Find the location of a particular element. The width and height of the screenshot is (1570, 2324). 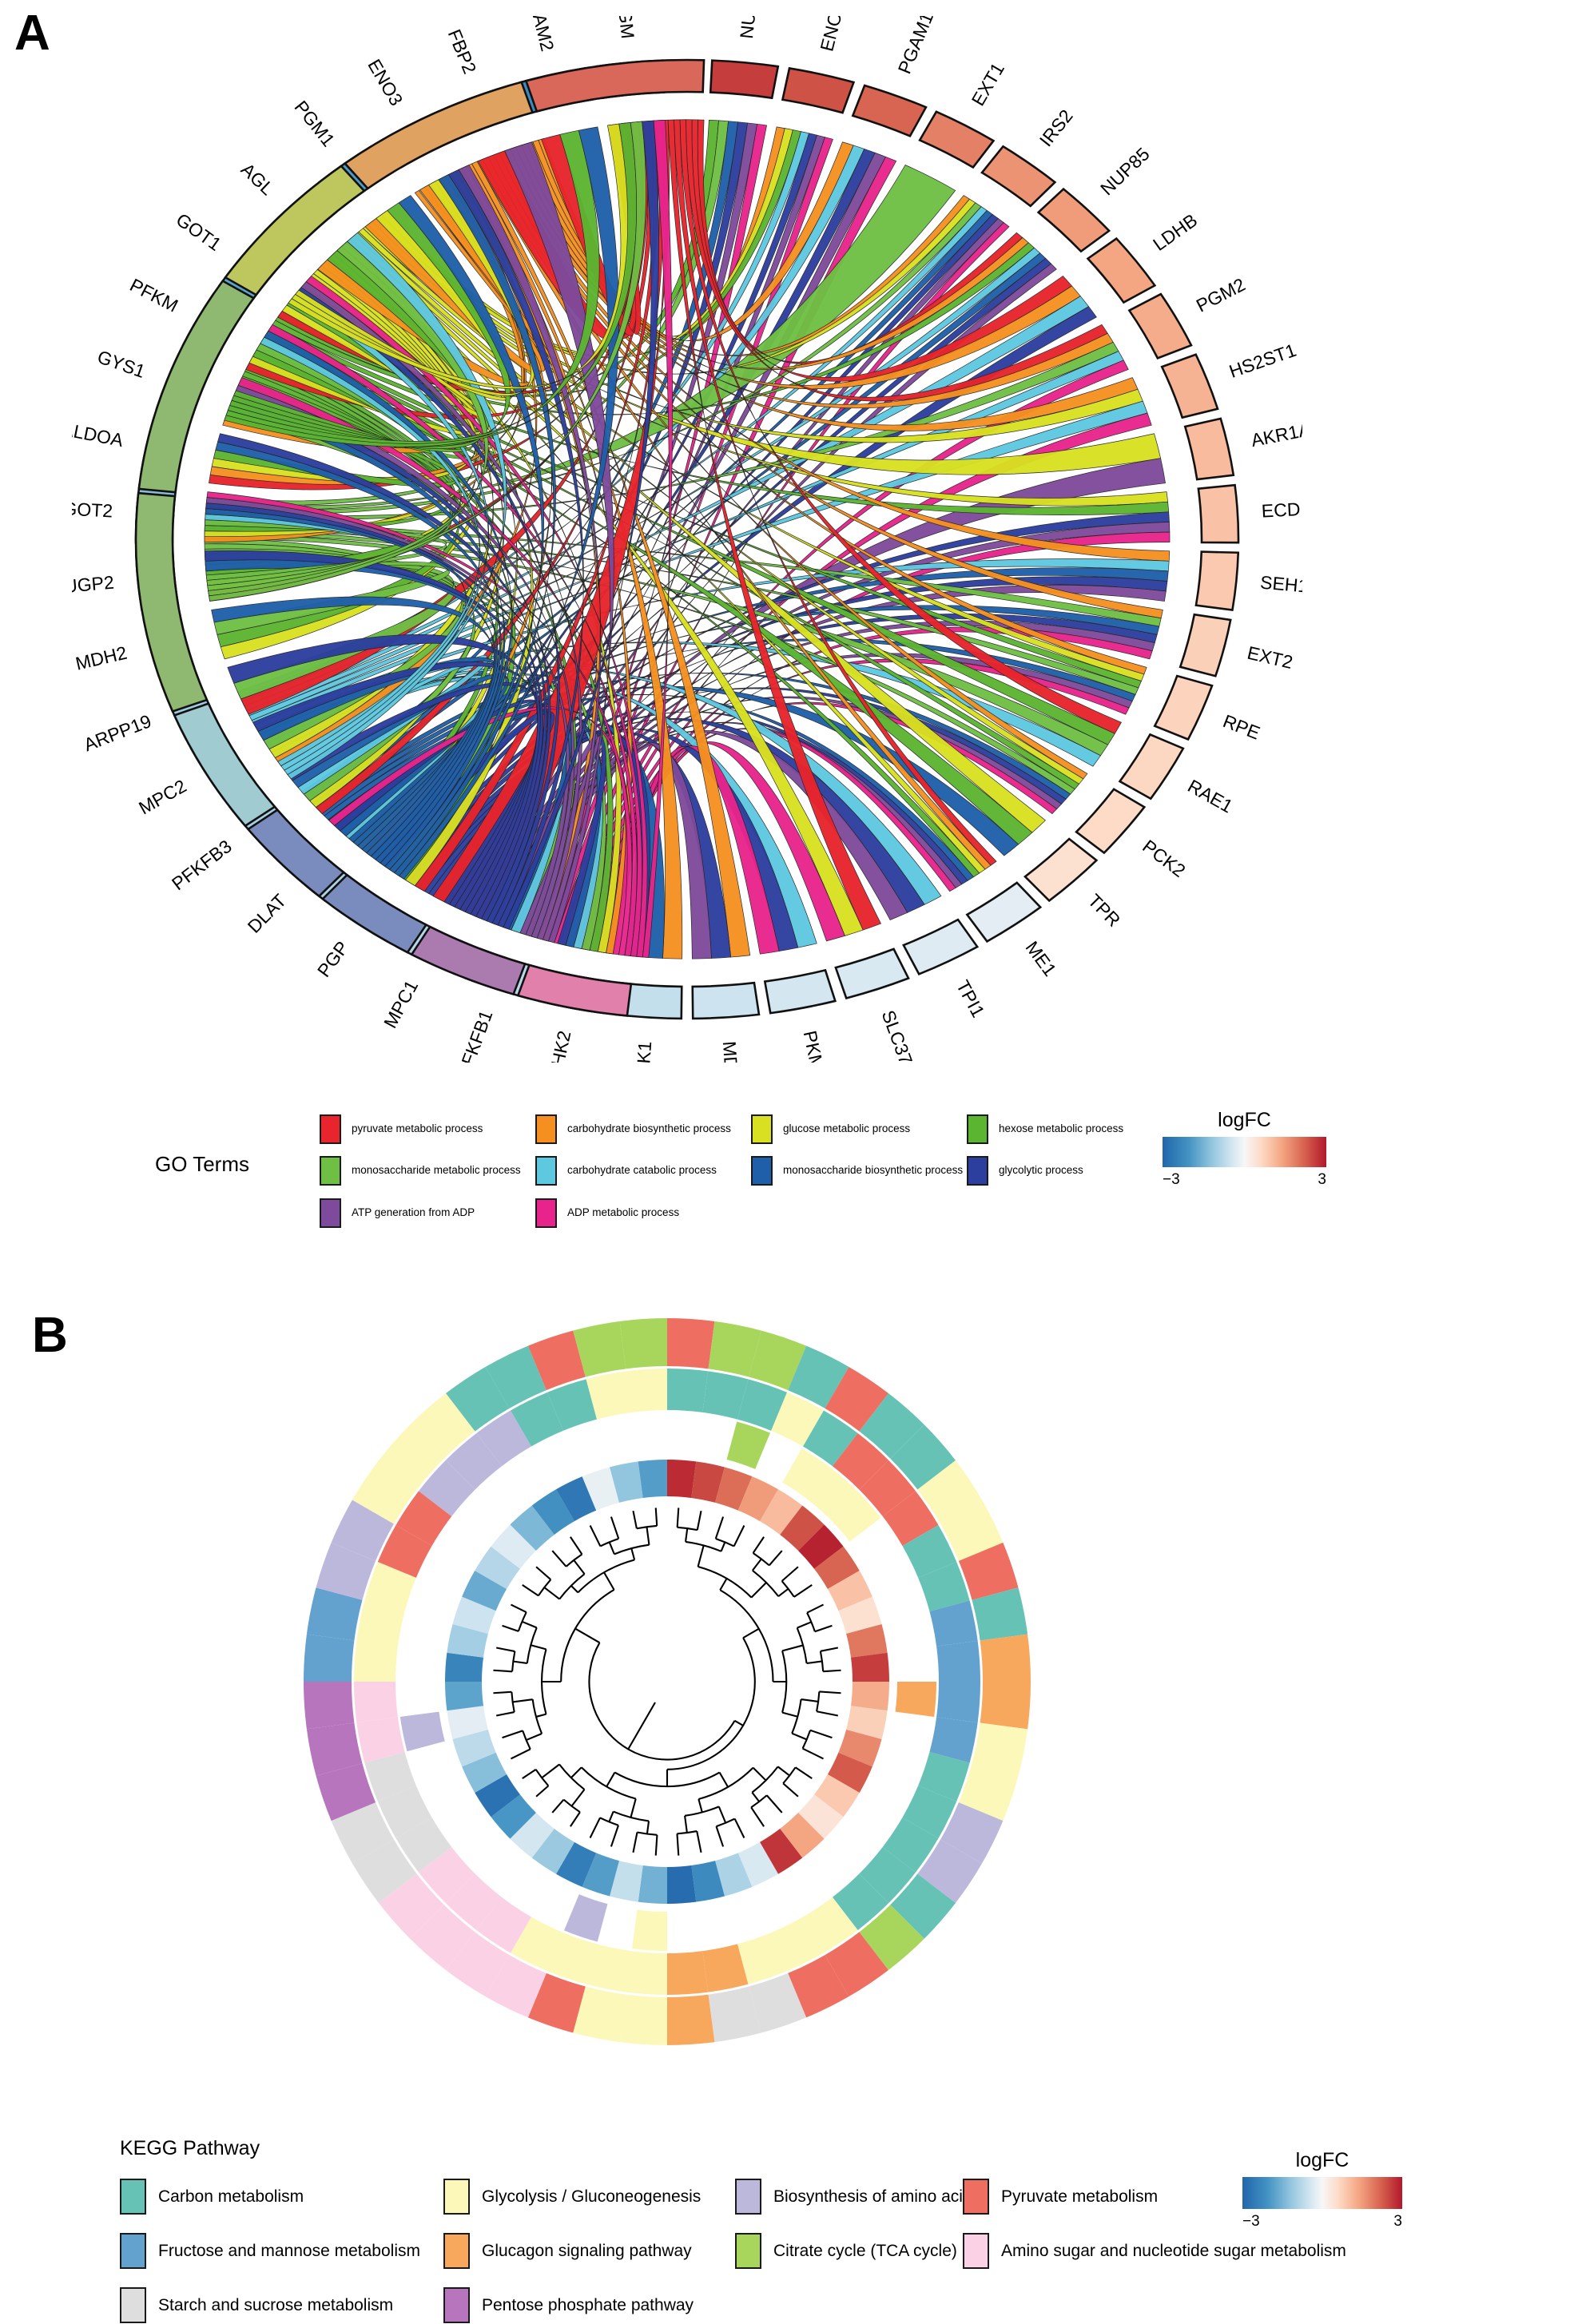

gene-label: AKR1A1 is located at coordinates (1276, 434).